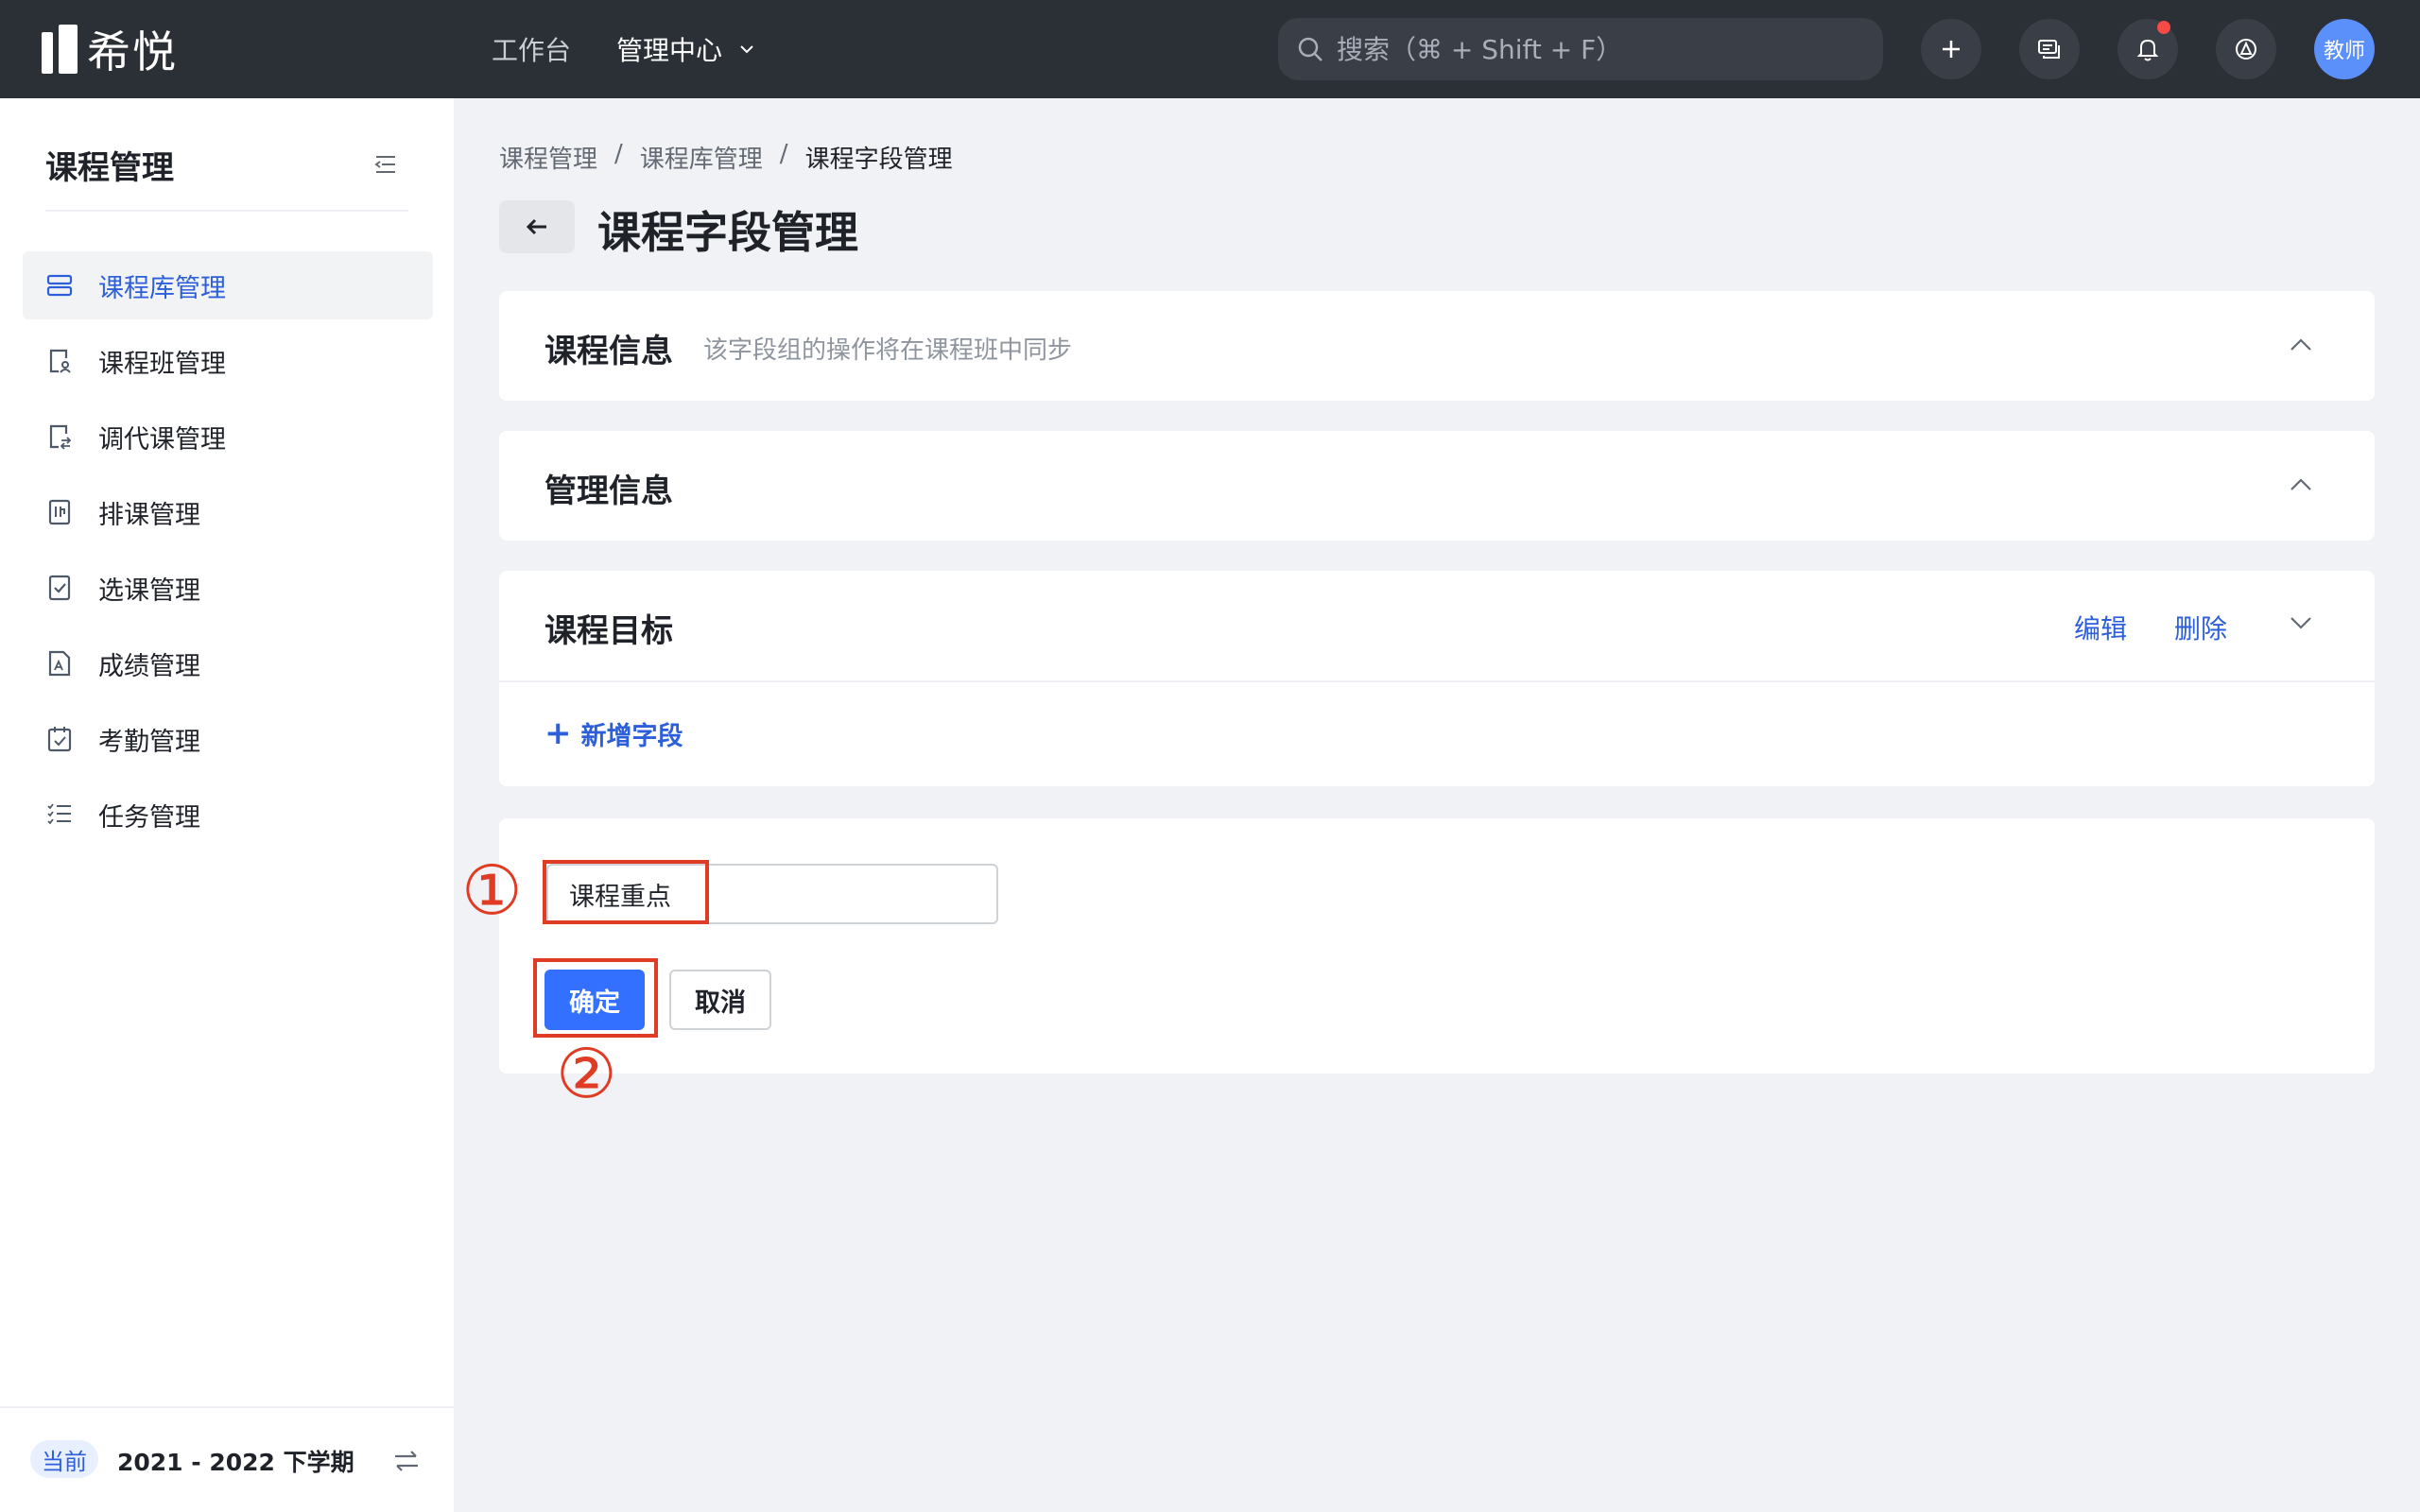  What do you see at coordinates (226, 211) in the screenshot?
I see `sidebar-divider` at bounding box center [226, 211].